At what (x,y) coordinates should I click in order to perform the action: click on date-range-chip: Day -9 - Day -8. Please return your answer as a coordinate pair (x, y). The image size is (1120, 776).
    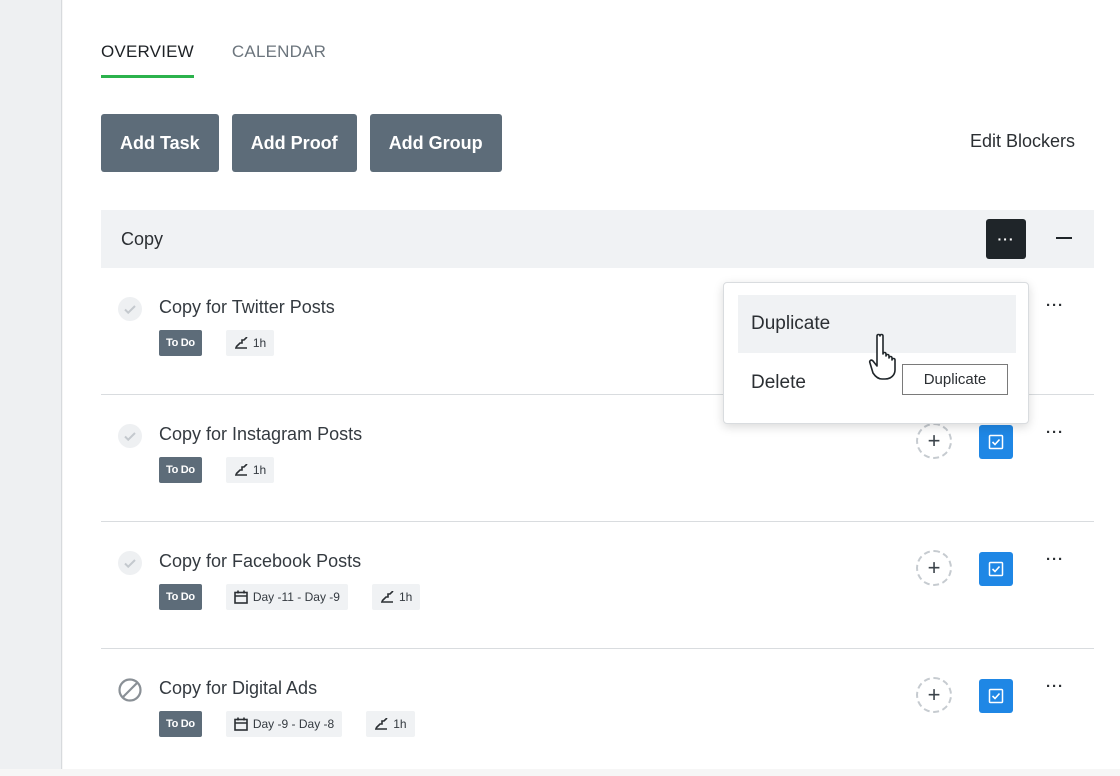
    Looking at the image, I should click on (284, 724).